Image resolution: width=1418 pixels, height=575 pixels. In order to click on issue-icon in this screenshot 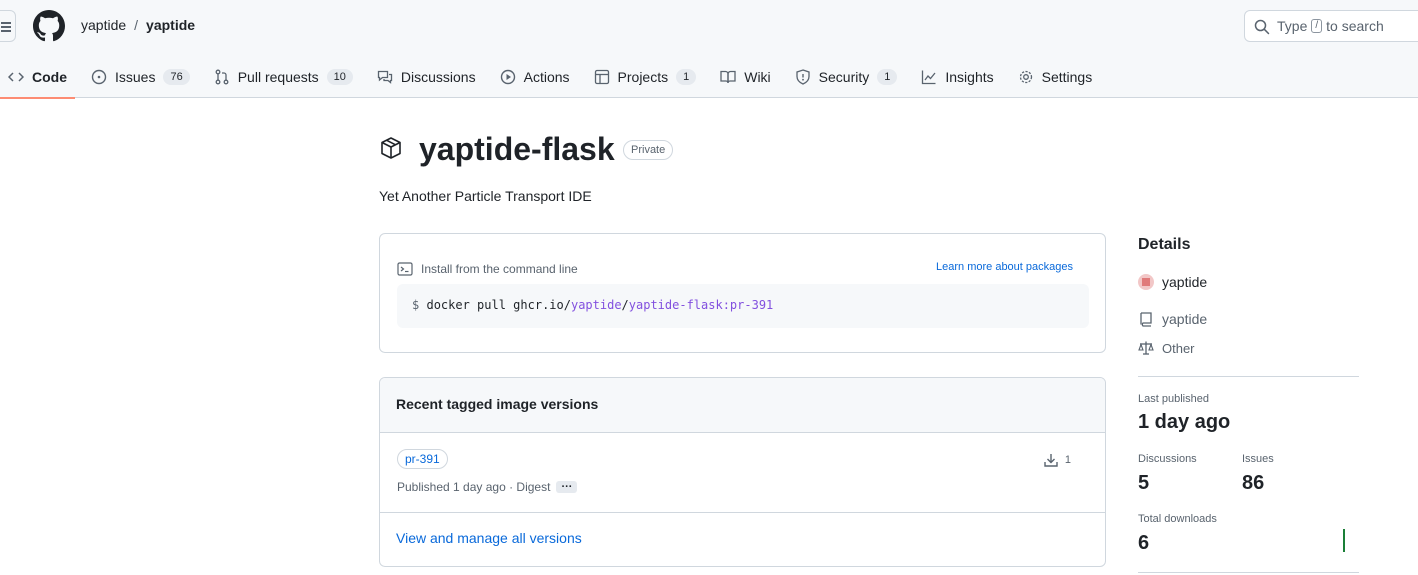, I will do `click(99, 77)`.